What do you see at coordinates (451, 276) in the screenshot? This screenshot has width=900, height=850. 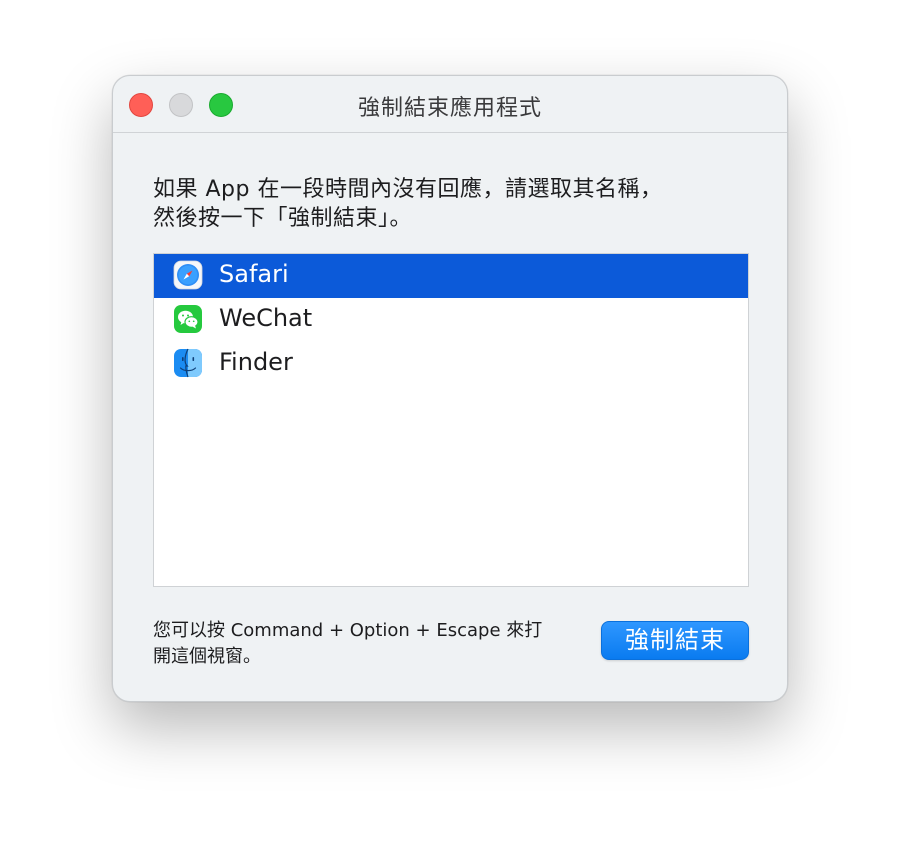 I see `list-item-safari: Safari` at bounding box center [451, 276].